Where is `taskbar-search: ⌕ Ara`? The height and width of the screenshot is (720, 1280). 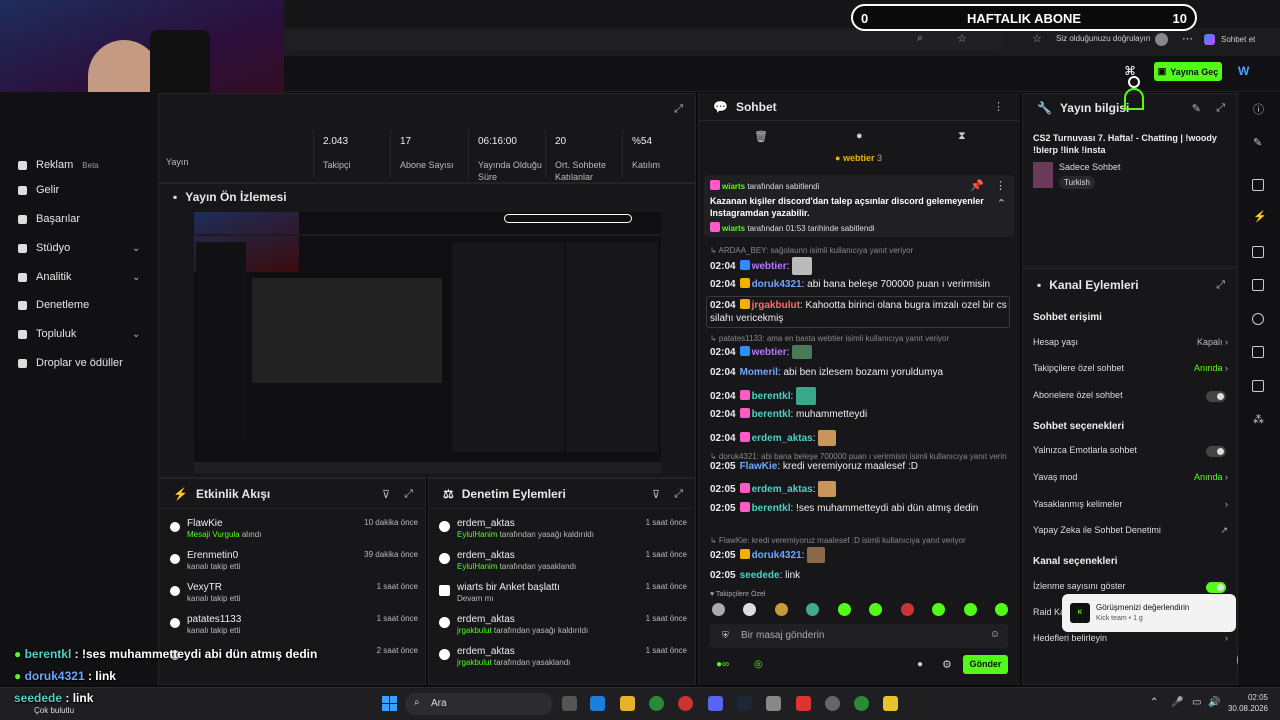 taskbar-search: ⌕ Ara is located at coordinates (479, 704).